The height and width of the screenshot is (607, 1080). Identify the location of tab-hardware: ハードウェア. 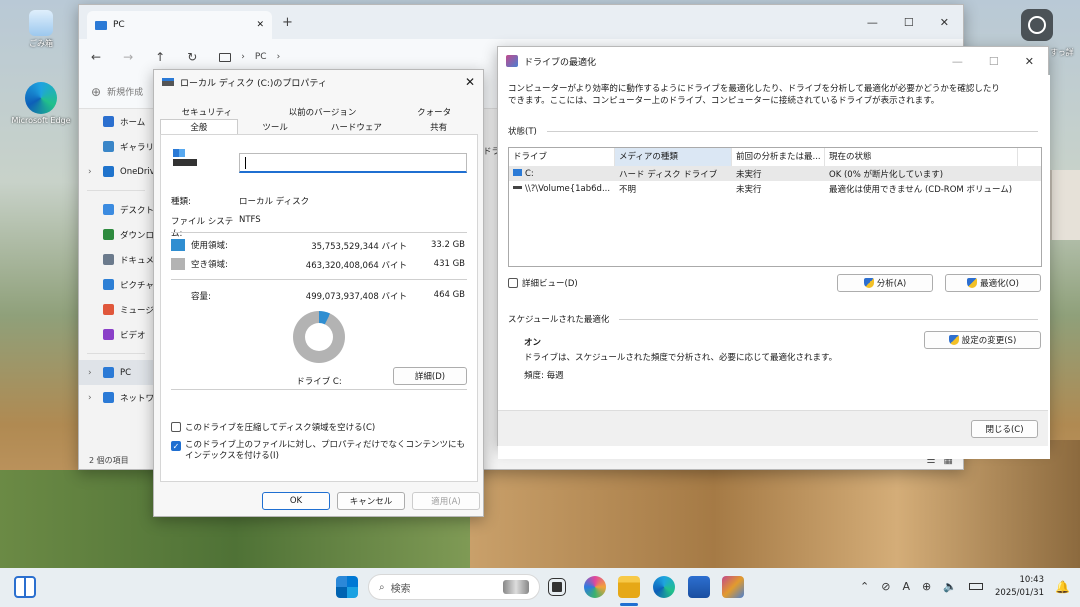
(357, 126).